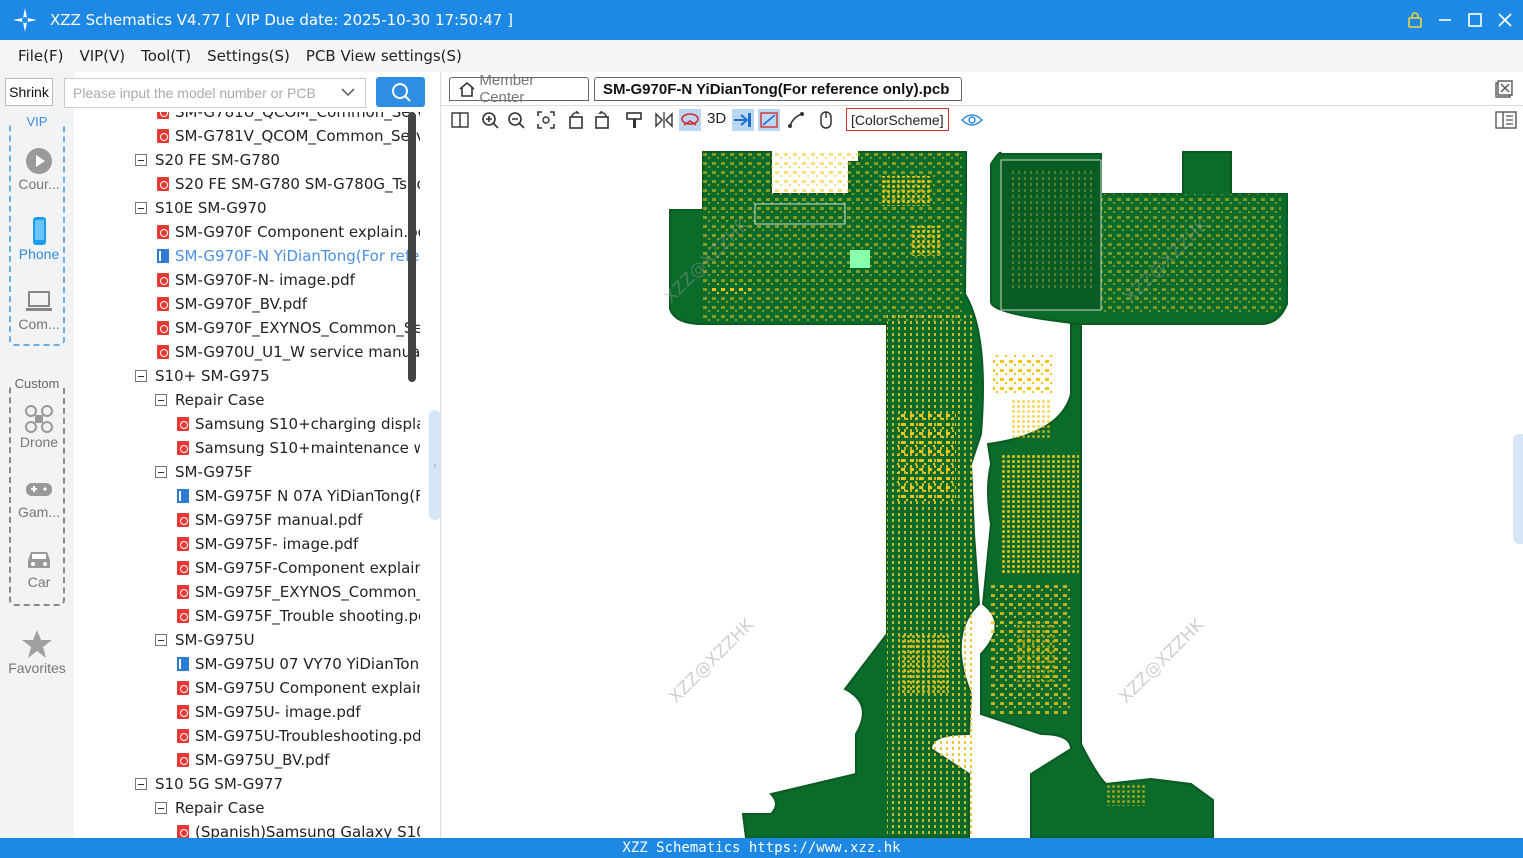 Image resolution: width=1523 pixels, height=858 pixels. What do you see at coordinates (203, 472) in the screenshot?
I see `tree-folder: SM-G975F` at bounding box center [203, 472].